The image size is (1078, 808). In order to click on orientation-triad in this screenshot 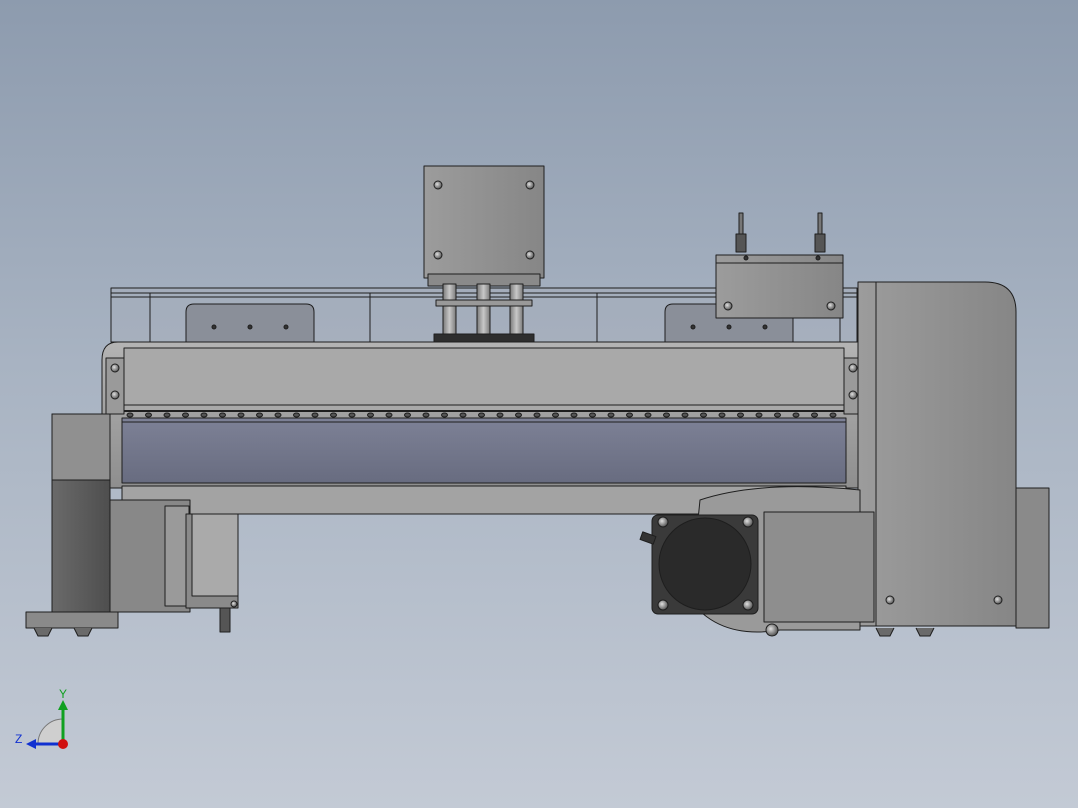, I will do `click(47, 724)`.